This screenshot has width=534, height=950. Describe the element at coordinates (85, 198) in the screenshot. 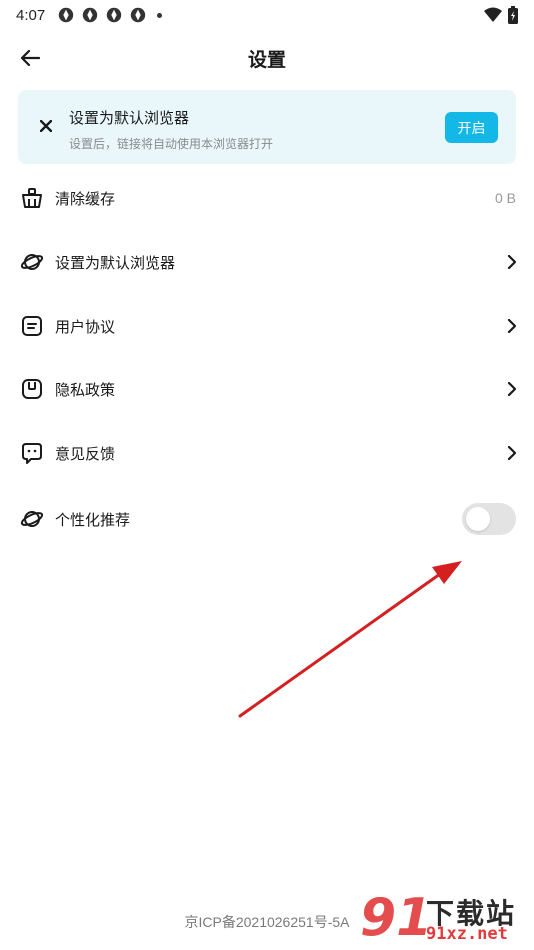

I see `menu-item-label: 清除缓存` at that location.